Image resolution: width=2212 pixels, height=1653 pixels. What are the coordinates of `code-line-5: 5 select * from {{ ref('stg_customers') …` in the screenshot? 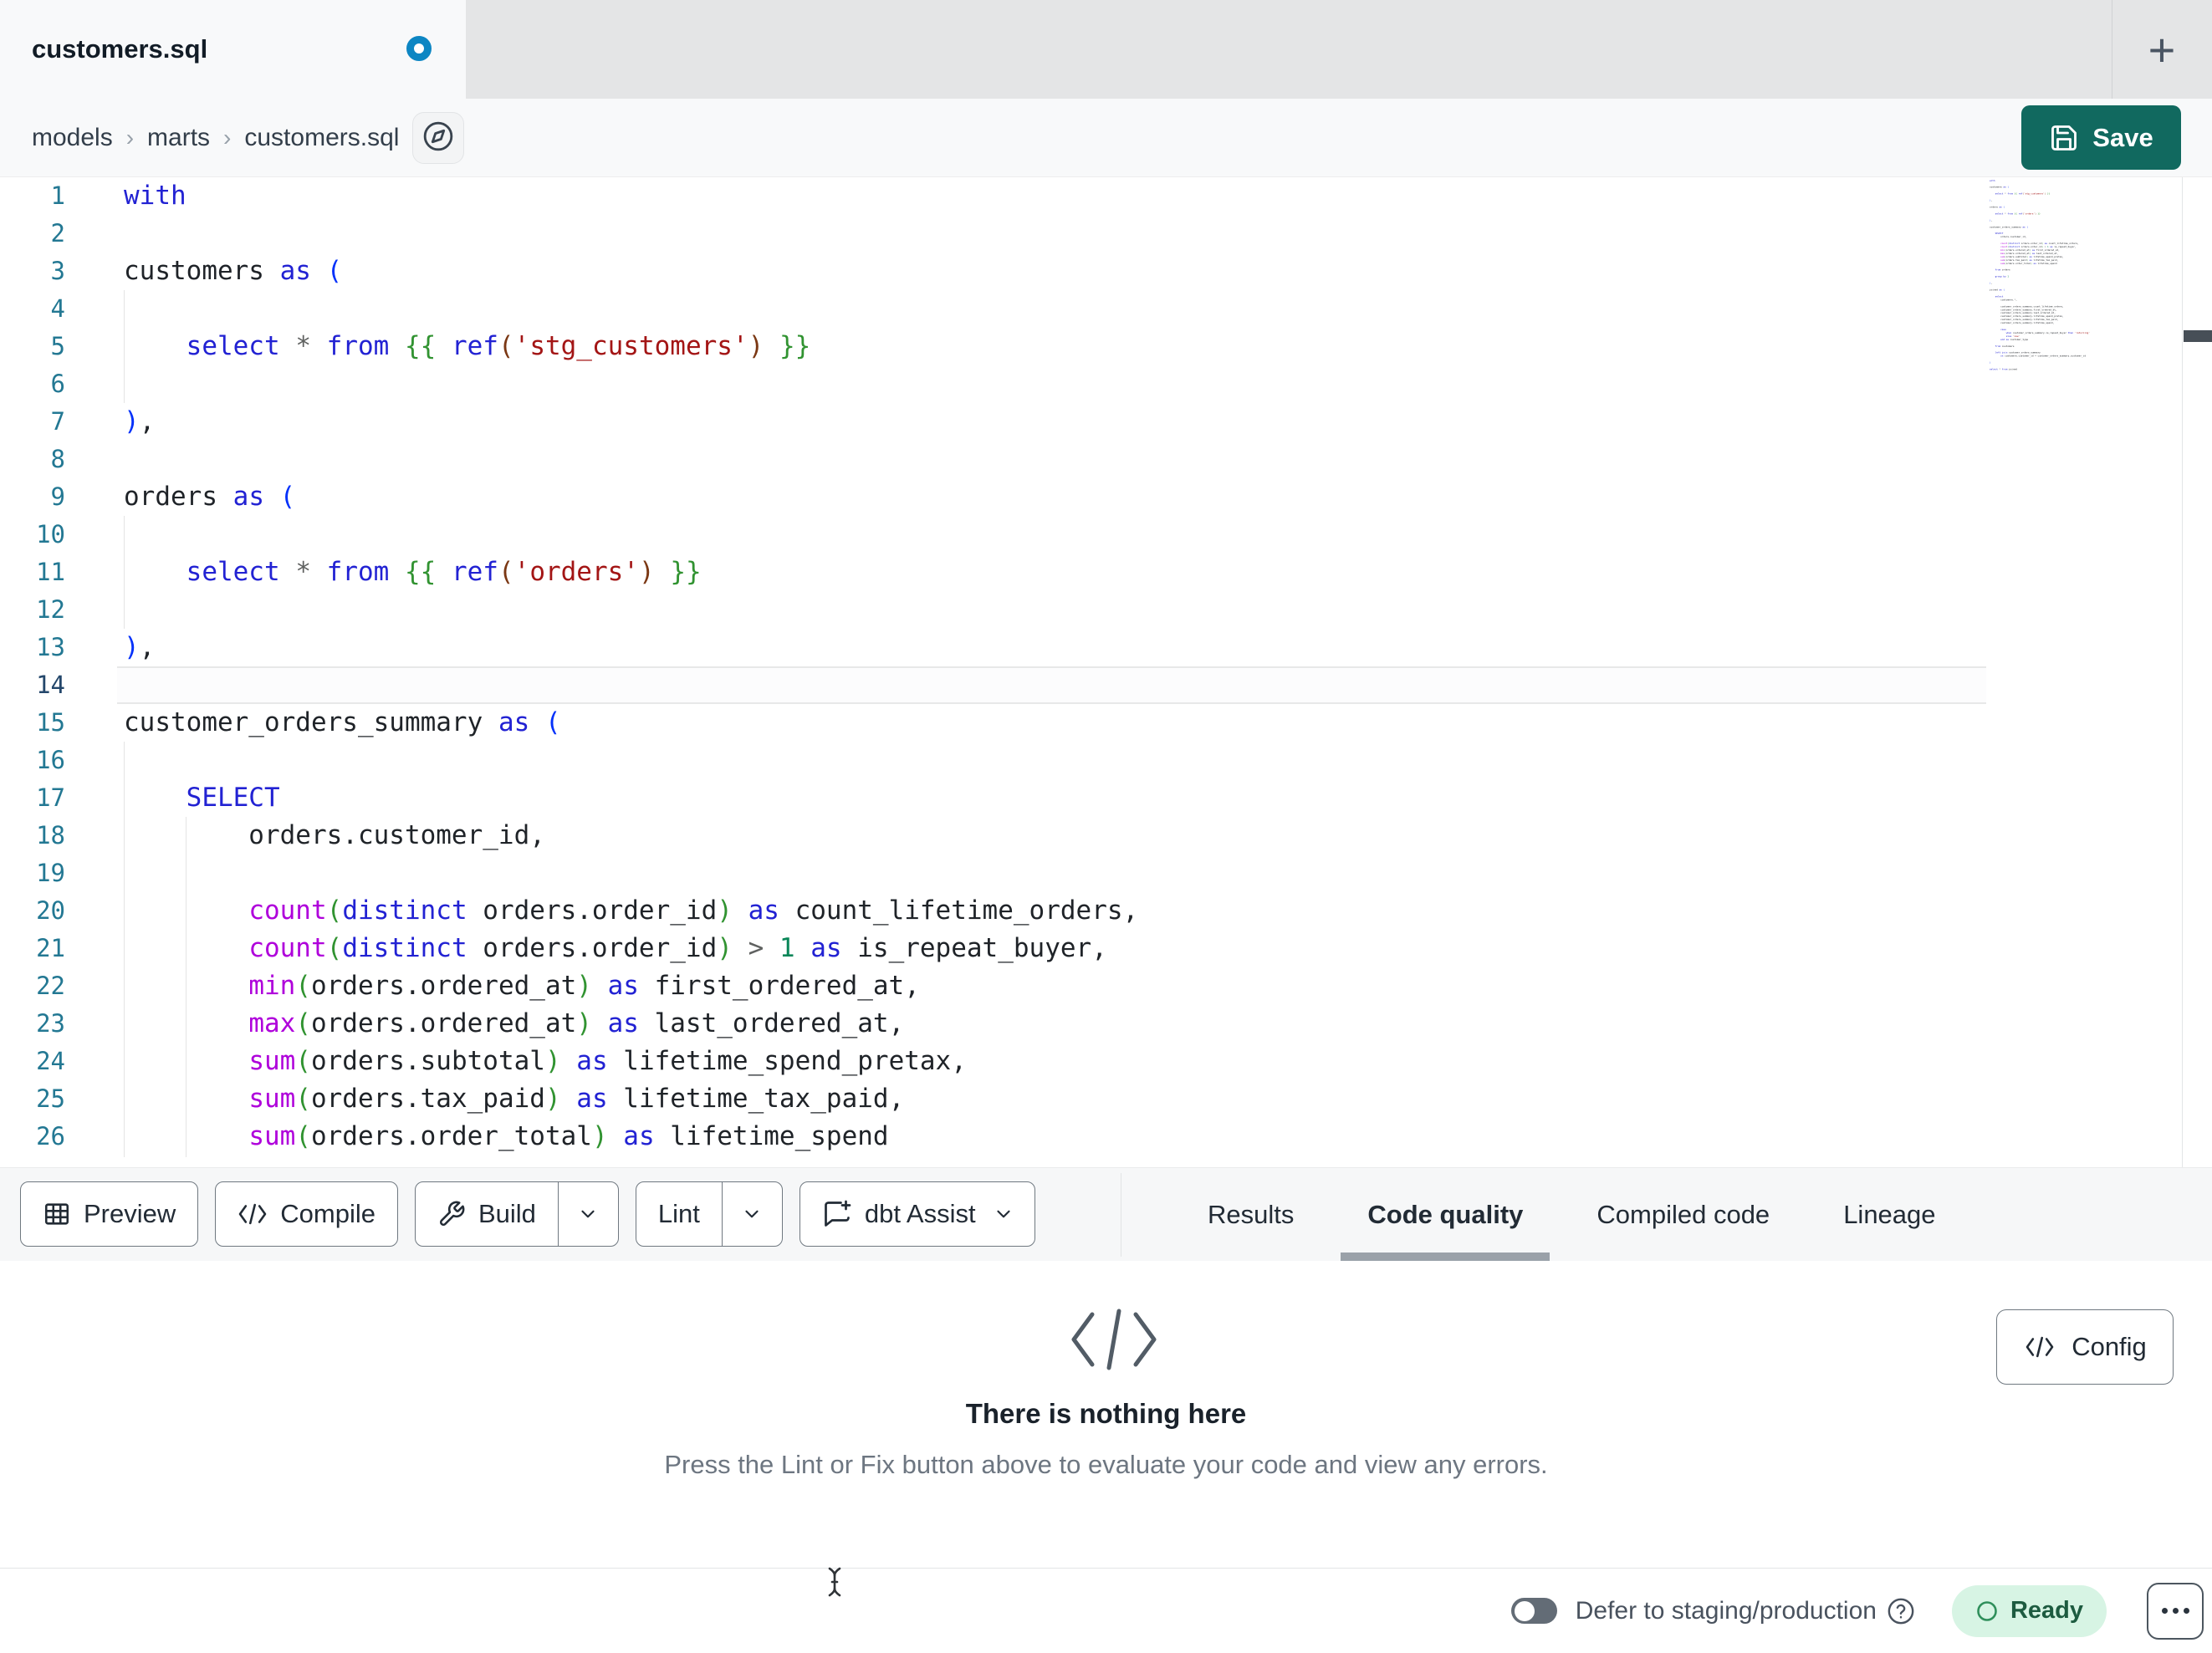 It's located at (993, 346).